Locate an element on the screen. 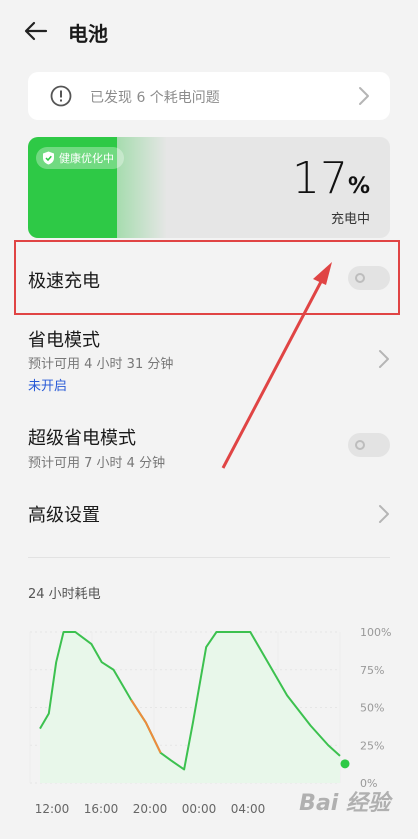 The width and height of the screenshot is (418, 839). health-badge: 健康优化中 is located at coordinates (80, 158).